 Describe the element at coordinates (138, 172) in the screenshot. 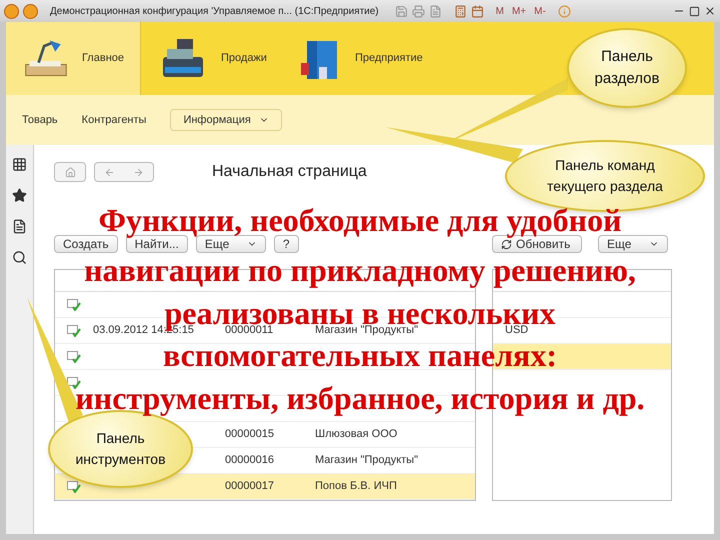

I see `forward-arrow-icon` at that location.